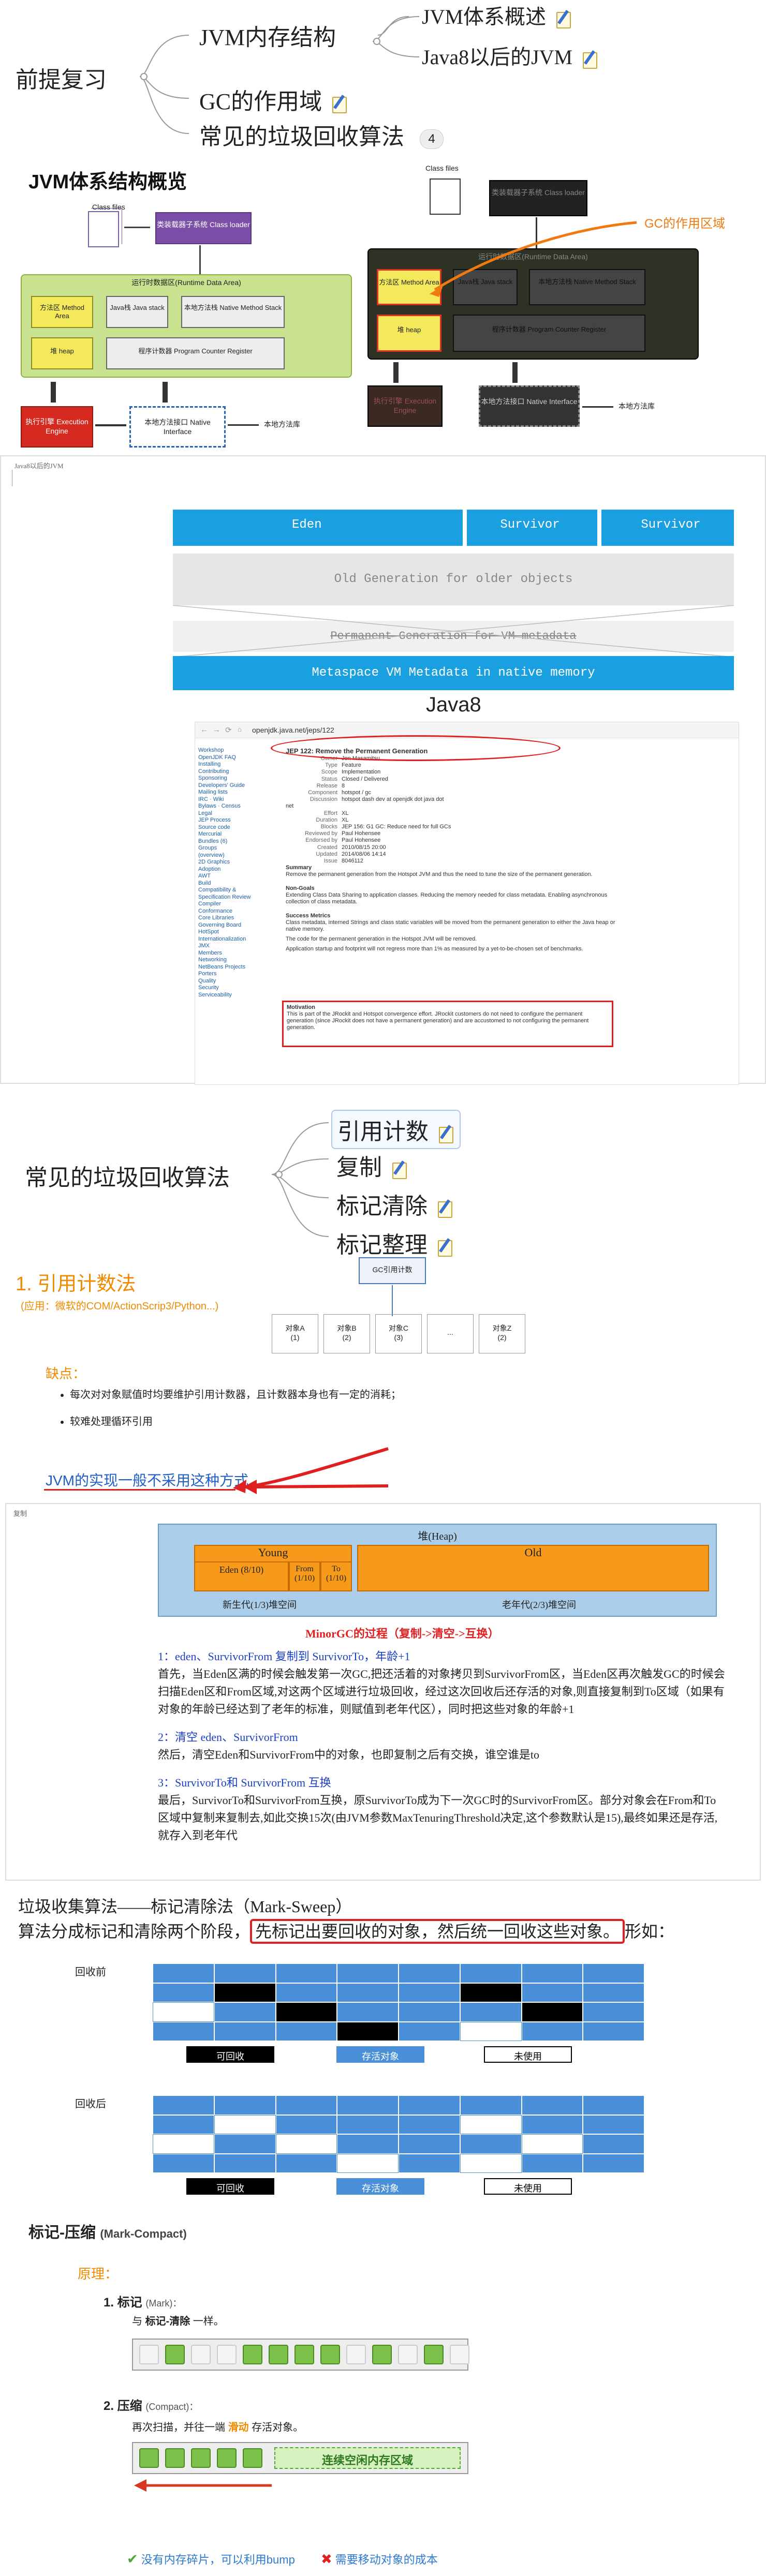 The height and width of the screenshot is (2576, 766). Describe the element at coordinates (227, 778) in the screenshot. I see `sidebar-link: Sponsoring` at that location.